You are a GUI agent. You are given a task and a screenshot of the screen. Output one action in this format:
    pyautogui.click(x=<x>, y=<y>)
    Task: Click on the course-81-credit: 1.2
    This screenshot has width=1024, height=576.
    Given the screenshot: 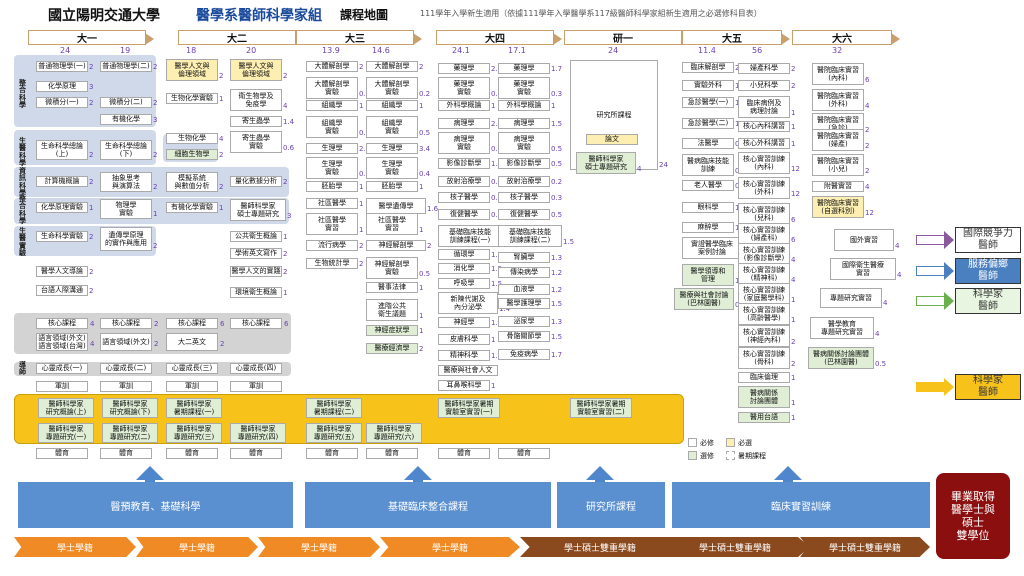 What is the action you would take?
    pyautogui.click(x=557, y=273)
    